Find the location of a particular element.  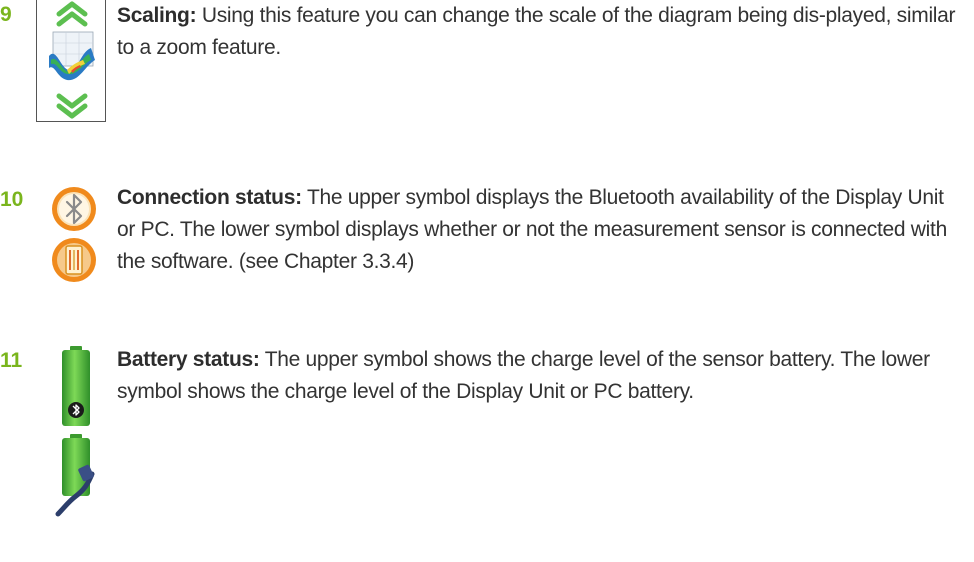

item-term: Battery status: is located at coordinates (188, 359).